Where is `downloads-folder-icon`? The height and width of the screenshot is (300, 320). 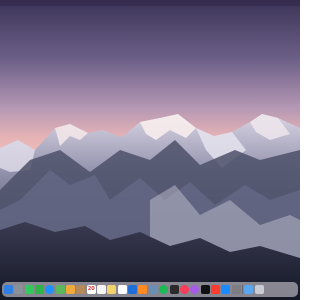
downloads-folder-icon is located at coordinates (249, 289).